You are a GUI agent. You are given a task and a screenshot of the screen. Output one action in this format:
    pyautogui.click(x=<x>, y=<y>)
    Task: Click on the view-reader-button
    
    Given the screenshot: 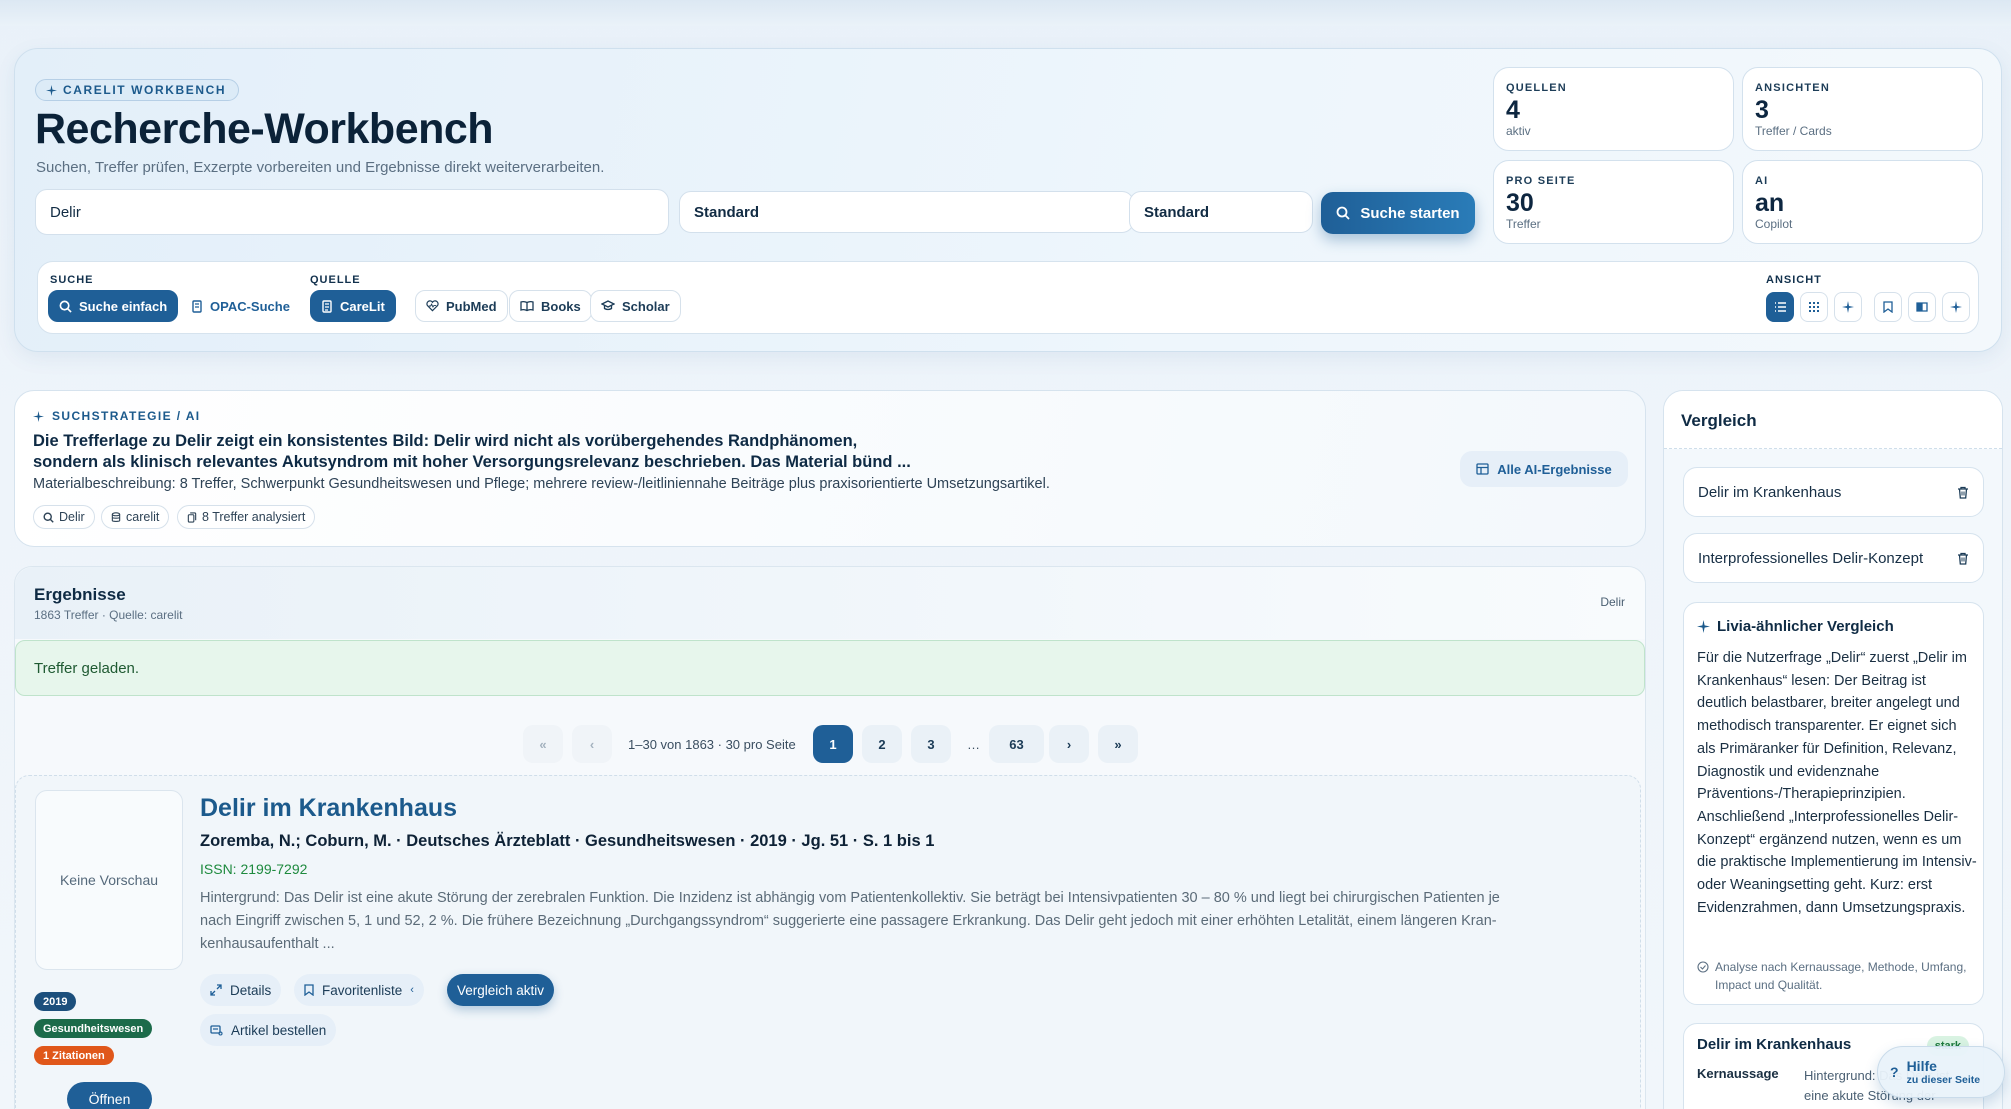 What is the action you would take?
    pyautogui.click(x=1922, y=307)
    